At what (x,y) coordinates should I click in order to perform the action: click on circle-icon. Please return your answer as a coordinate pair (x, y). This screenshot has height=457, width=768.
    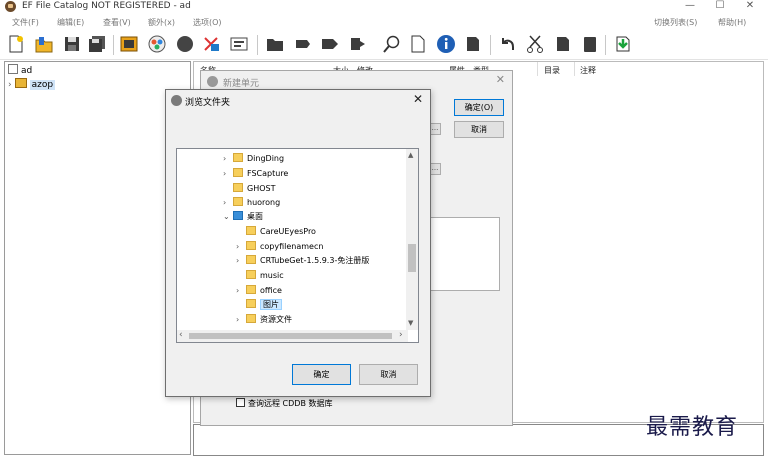
    Looking at the image, I should click on (185, 44).